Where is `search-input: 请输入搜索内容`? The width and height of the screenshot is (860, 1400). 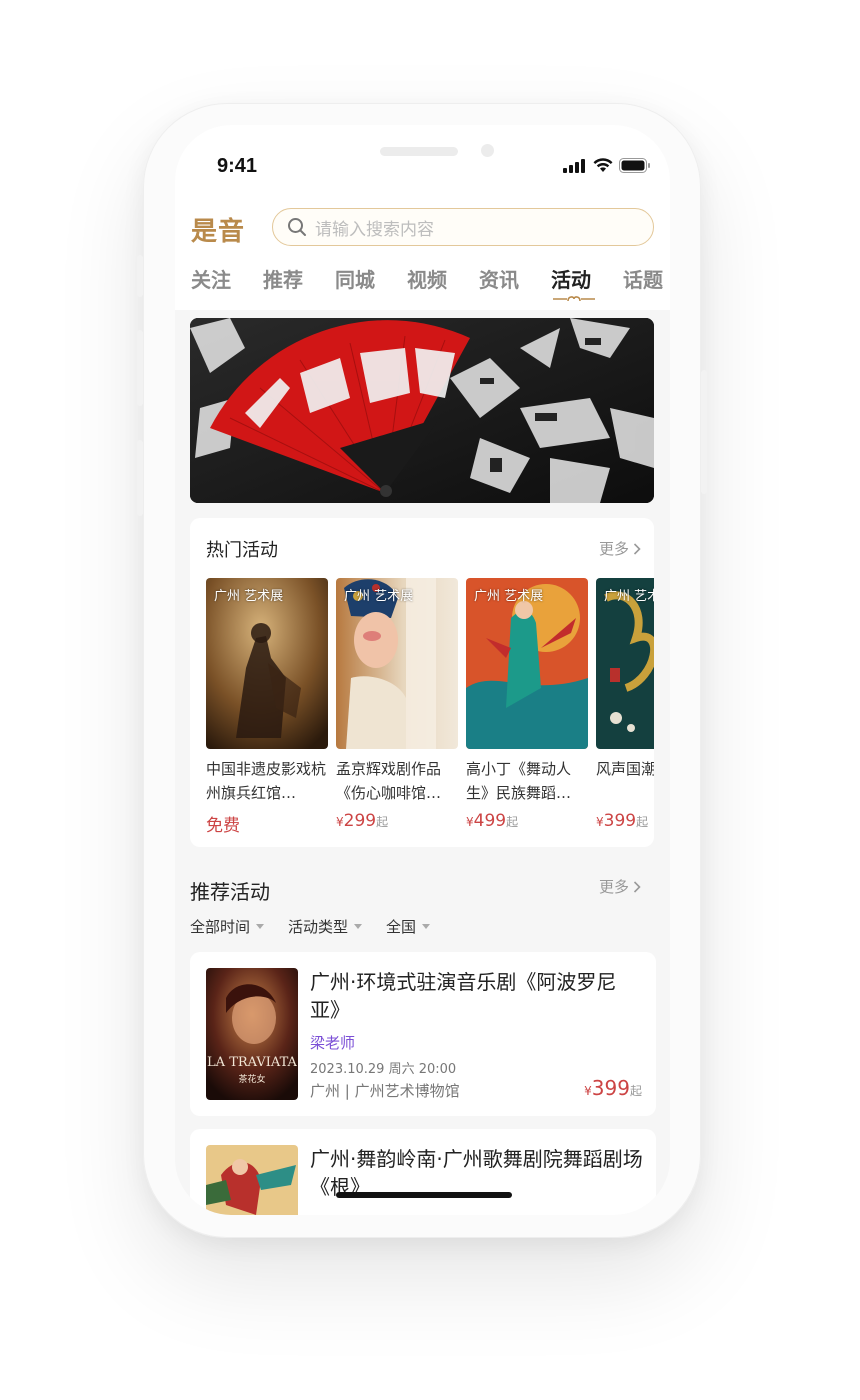
search-input: 请输入搜索内容 is located at coordinates (463, 227).